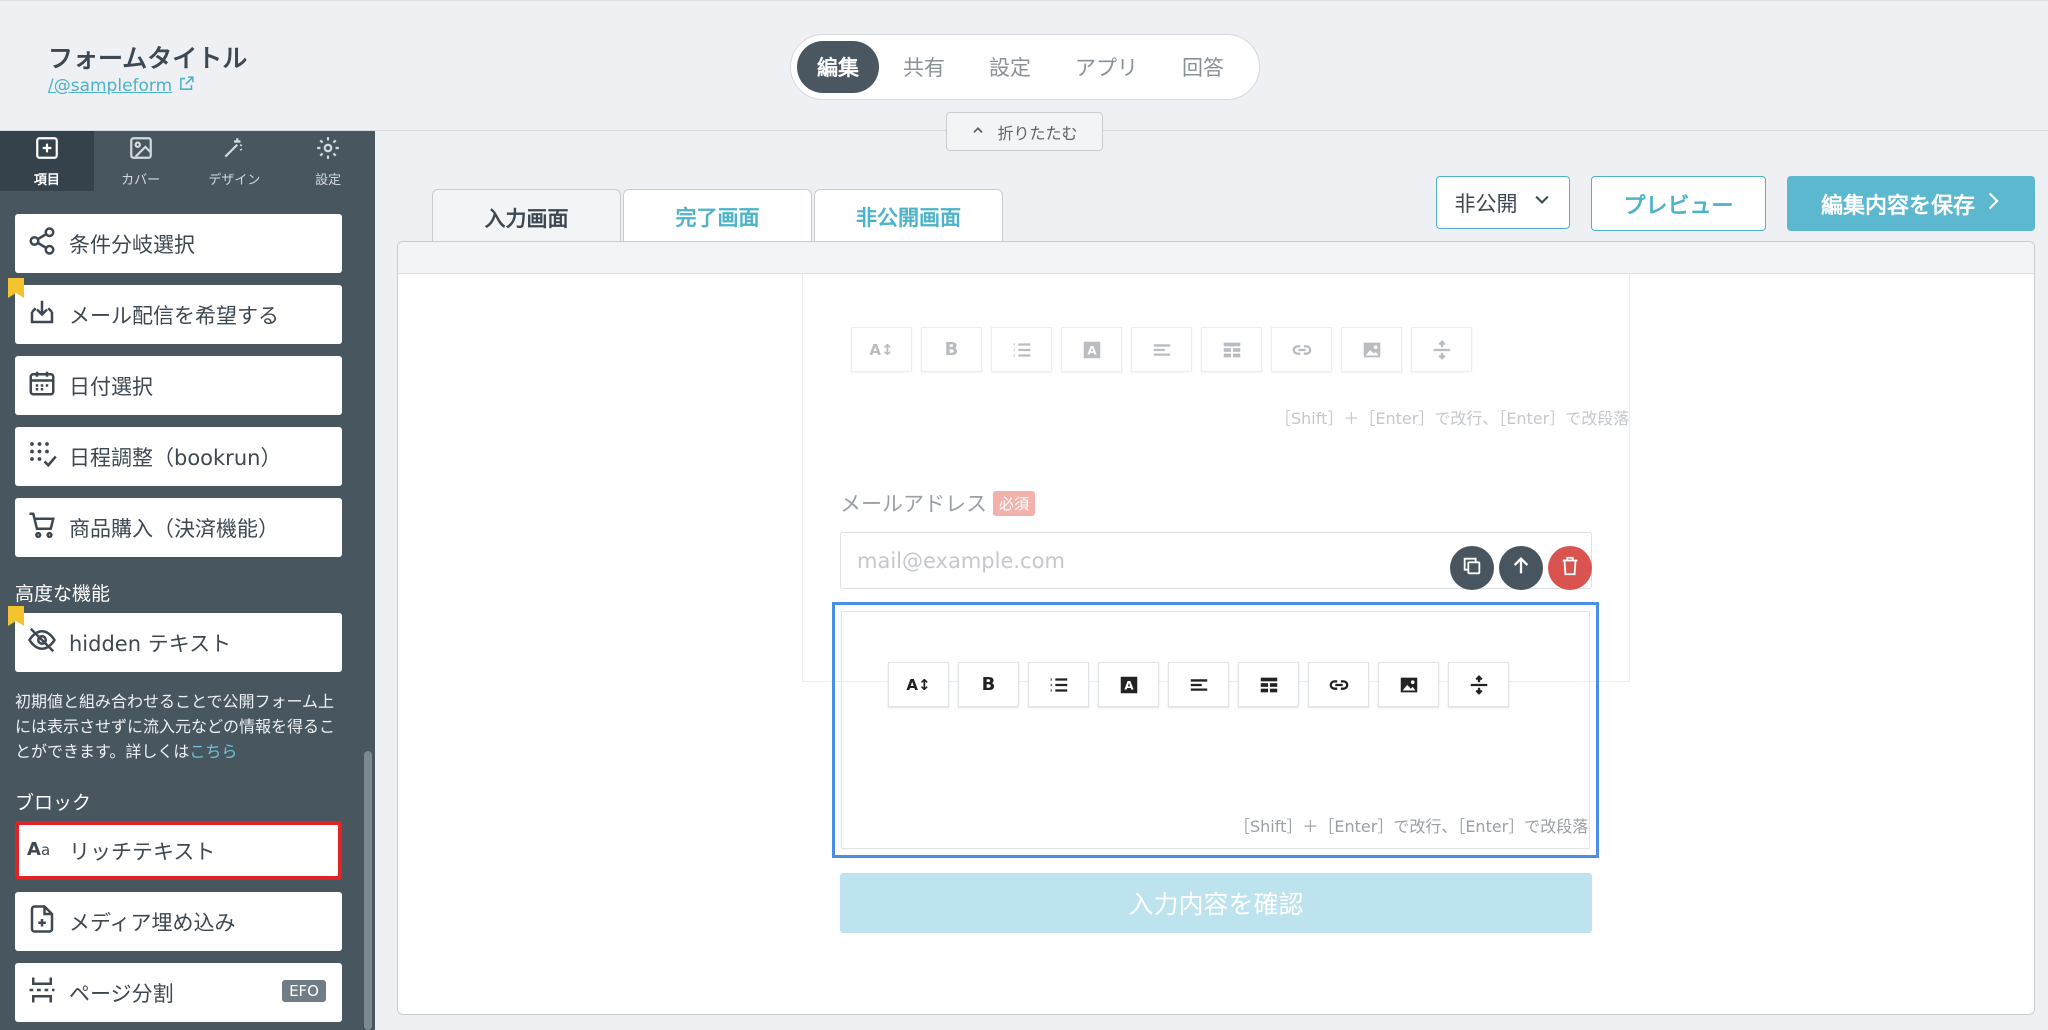 The image size is (2048, 1030). Describe the element at coordinates (42, 850) in the screenshot. I see `text-aa-icon: Aa` at that location.